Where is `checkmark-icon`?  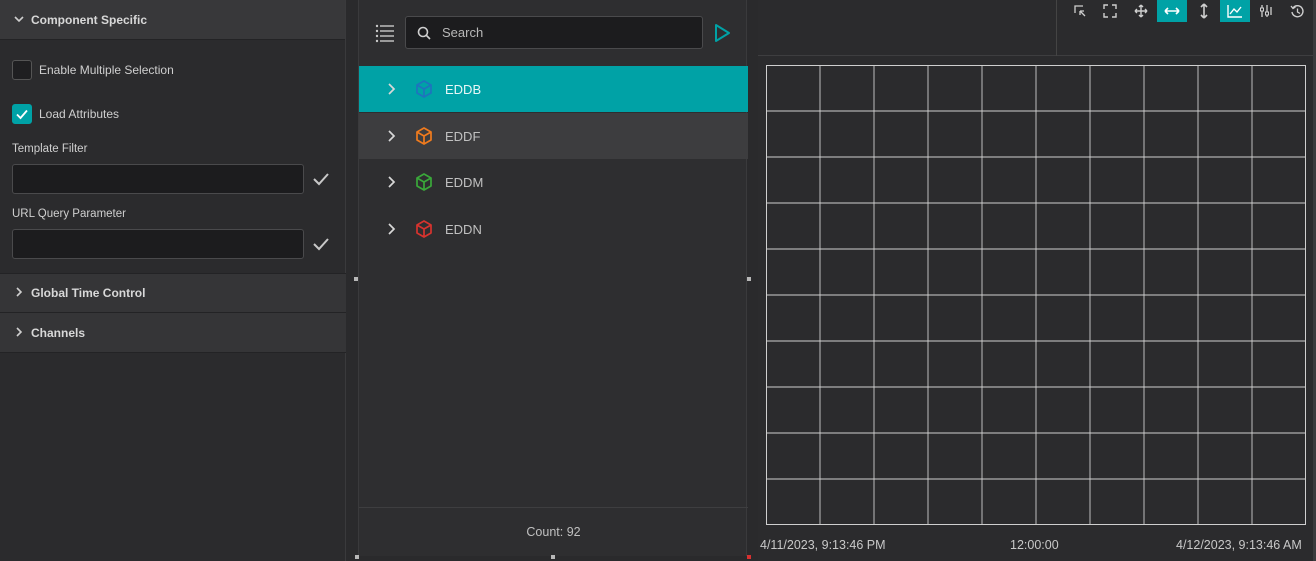
checkmark-icon is located at coordinates (22, 114).